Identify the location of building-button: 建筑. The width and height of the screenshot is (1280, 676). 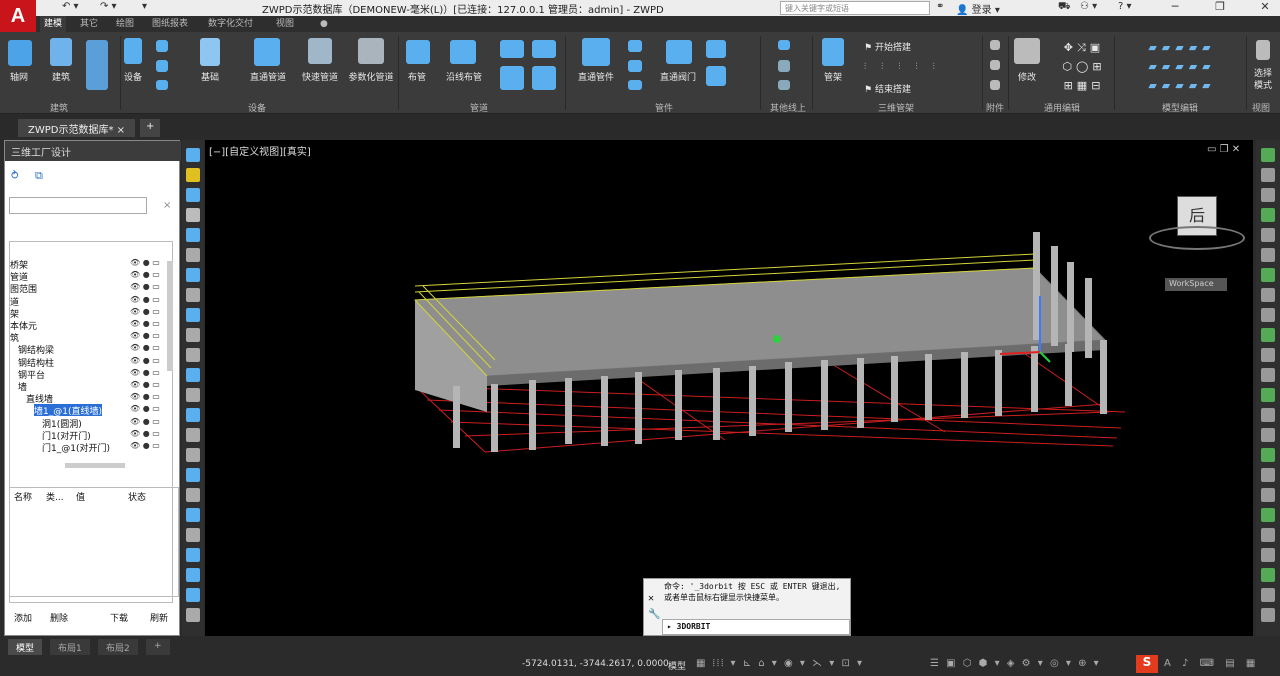
(61, 76).